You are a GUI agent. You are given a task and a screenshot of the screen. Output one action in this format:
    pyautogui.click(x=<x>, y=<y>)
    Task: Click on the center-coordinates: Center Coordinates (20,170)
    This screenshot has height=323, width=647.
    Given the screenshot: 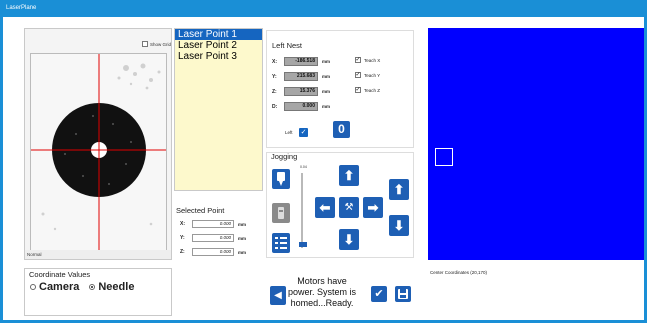 What is the action you would take?
    pyautogui.click(x=459, y=272)
    